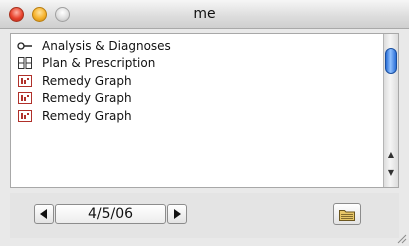  I want to click on current-date-field: 4/5/06, so click(110, 214).